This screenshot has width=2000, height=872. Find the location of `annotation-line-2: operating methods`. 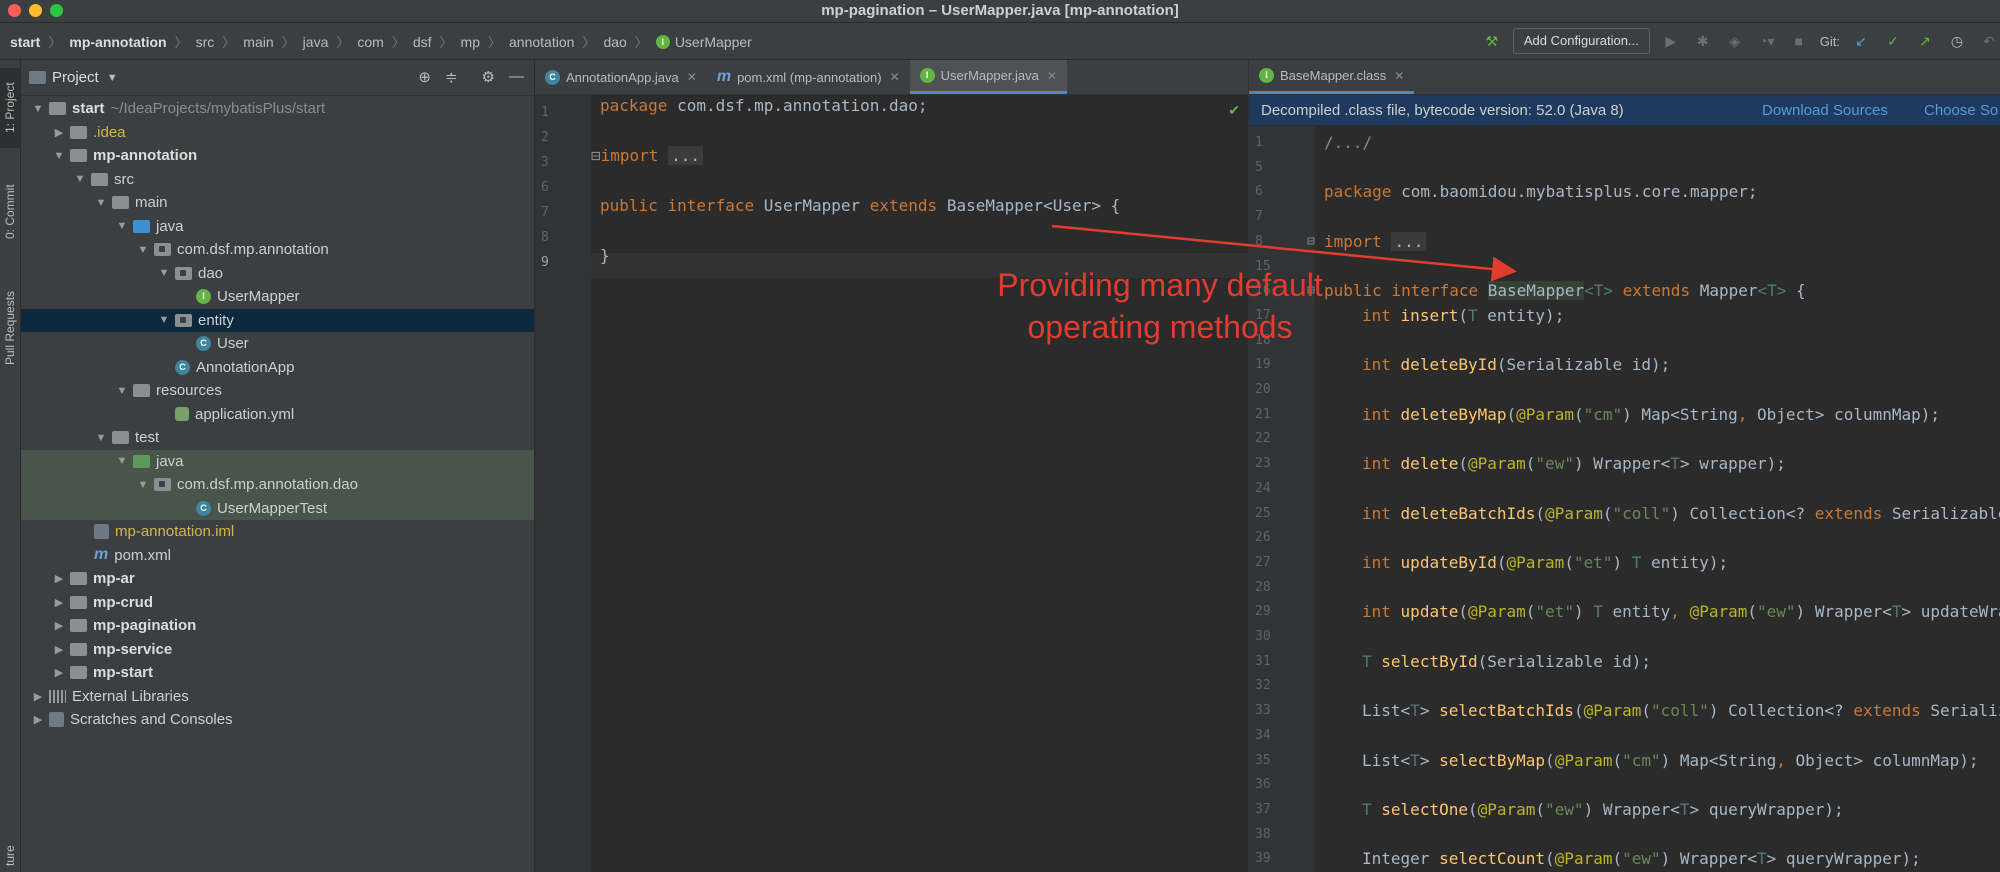

annotation-line-2: operating methods is located at coordinates (1160, 327).